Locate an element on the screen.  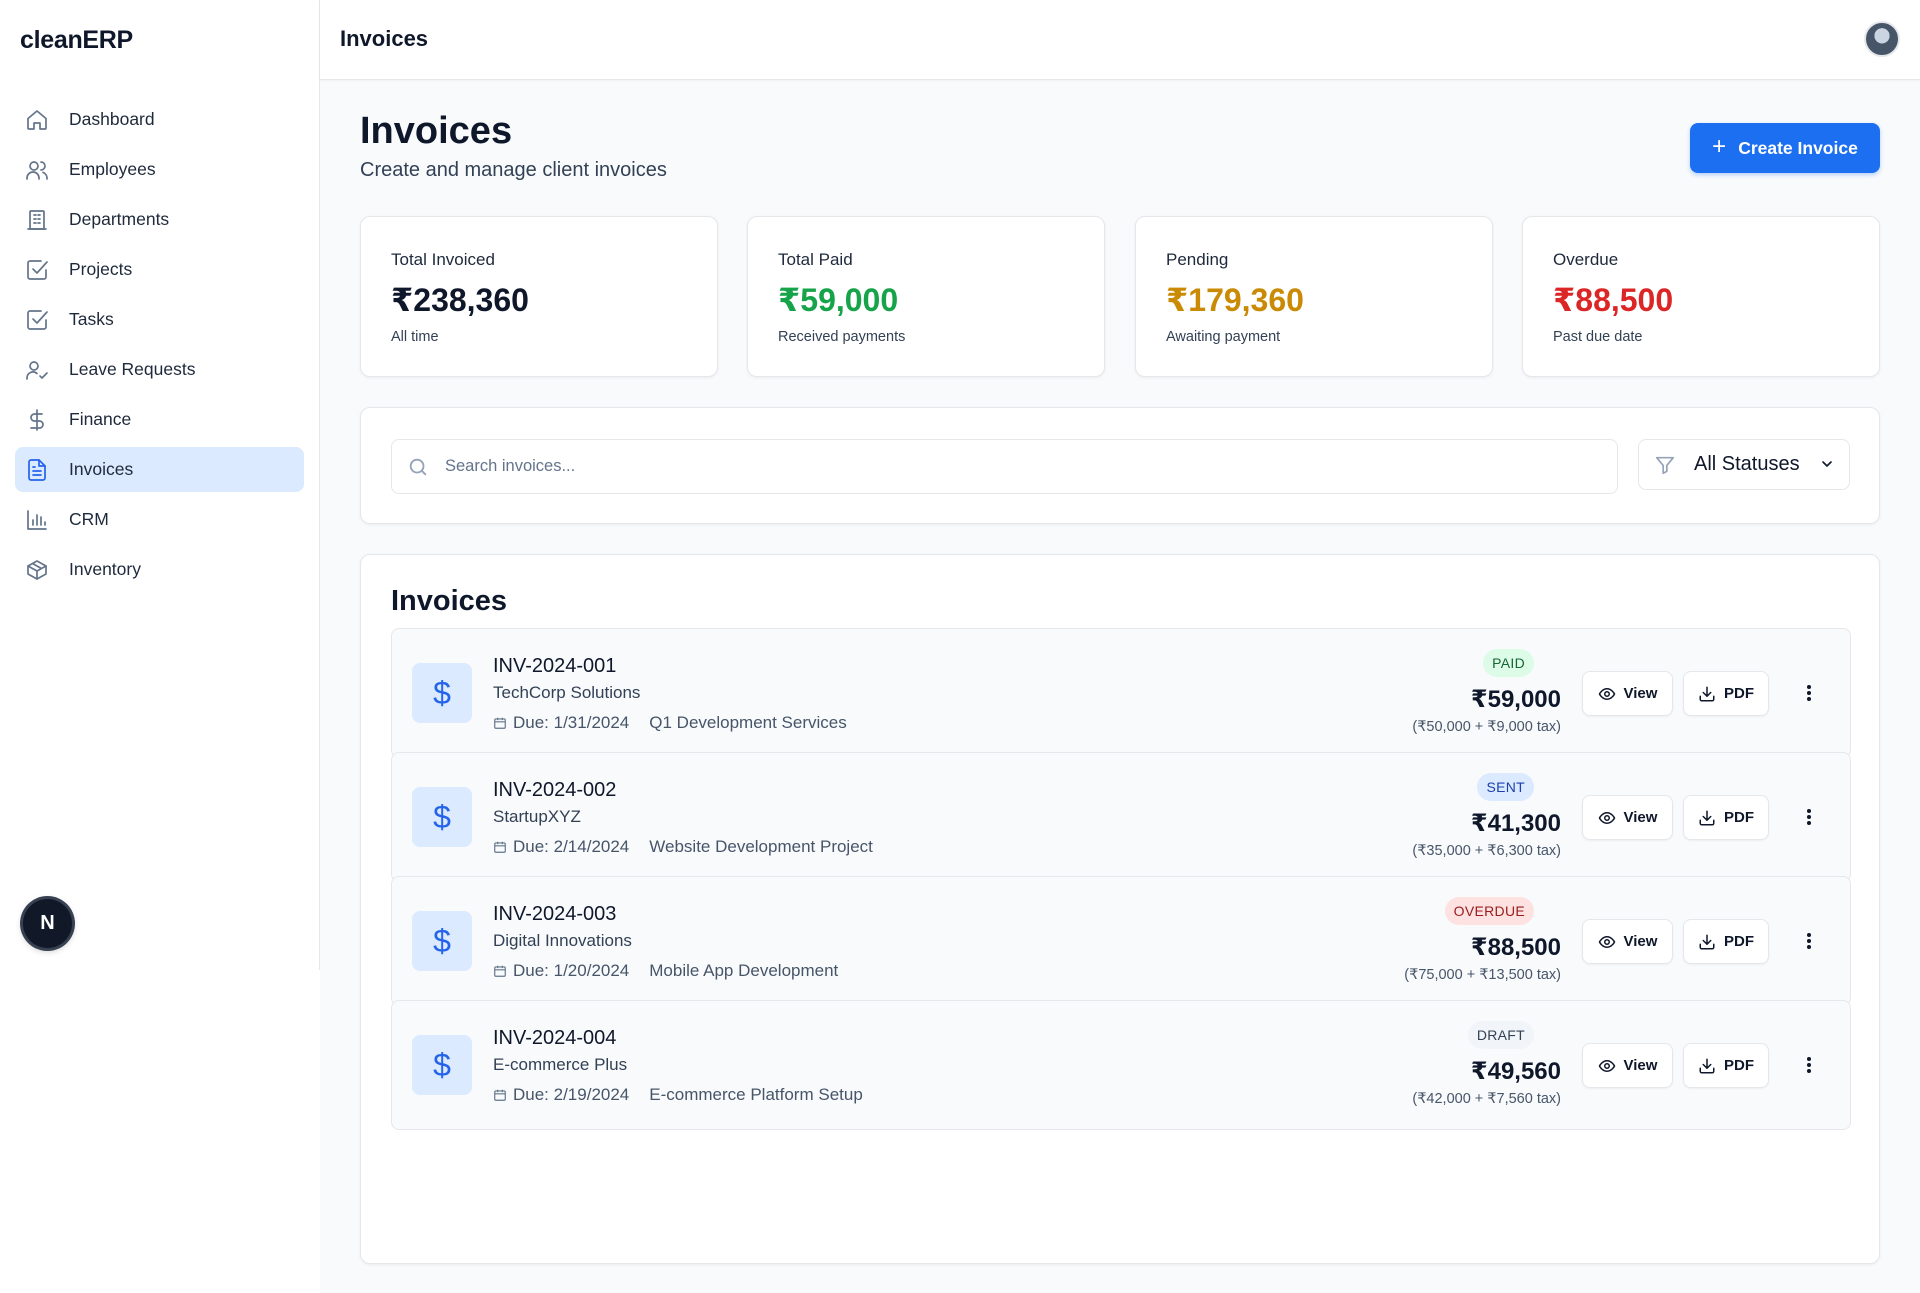
check-square-icon is located at coordinates (37, 320).